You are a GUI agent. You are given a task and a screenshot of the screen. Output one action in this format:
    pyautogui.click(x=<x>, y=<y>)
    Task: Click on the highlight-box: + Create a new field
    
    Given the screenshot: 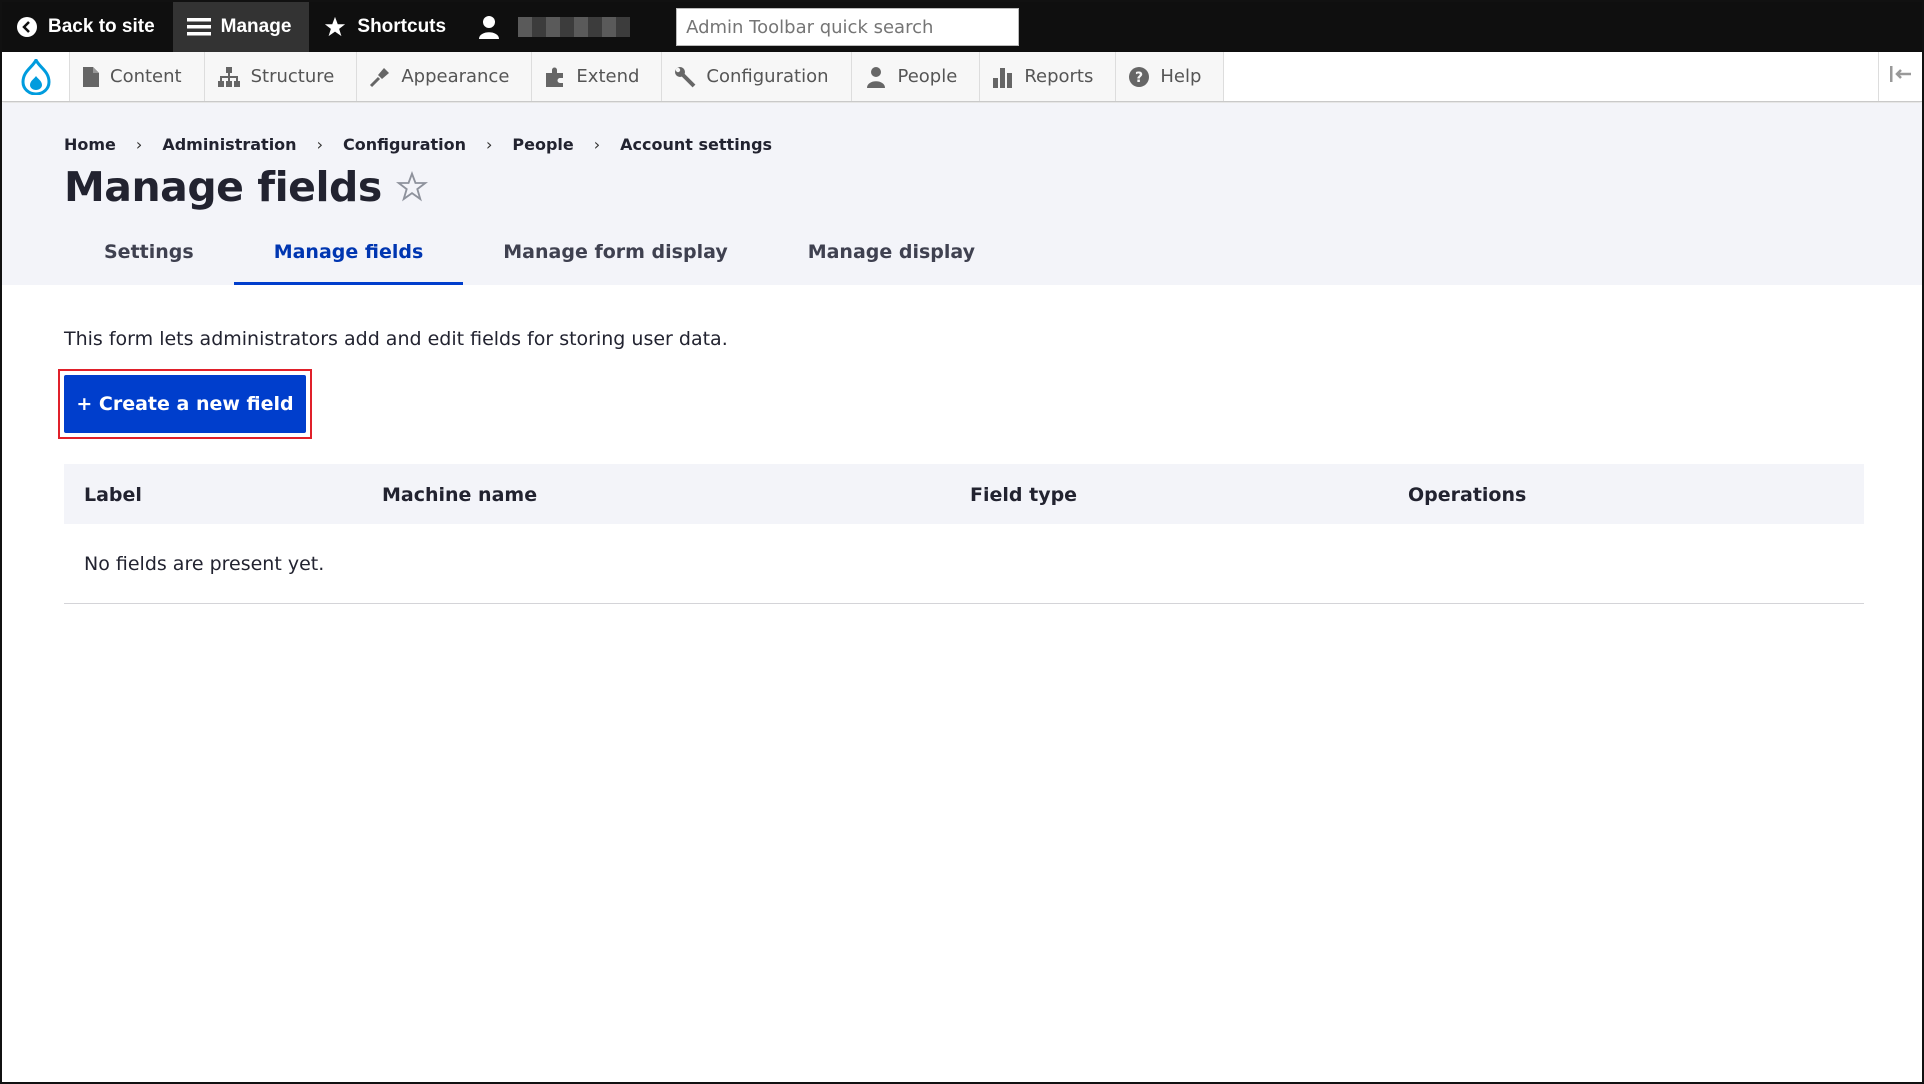 What is the action you would take?
    pyautogui.click(x=185, y=404)
    